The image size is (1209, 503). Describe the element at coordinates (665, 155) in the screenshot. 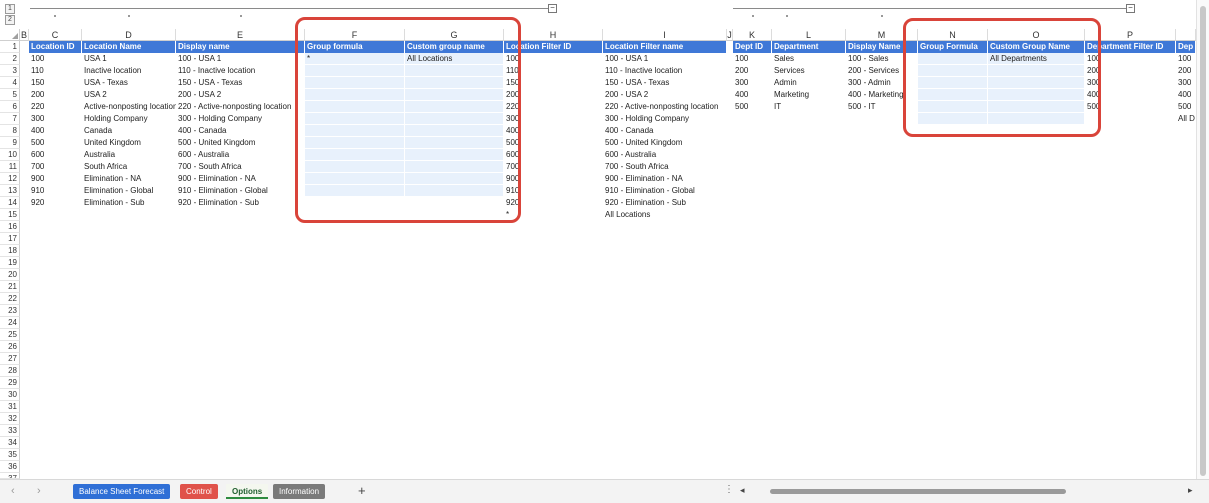

I see `location-filter-name-cell: 600 - Australia` at that location.